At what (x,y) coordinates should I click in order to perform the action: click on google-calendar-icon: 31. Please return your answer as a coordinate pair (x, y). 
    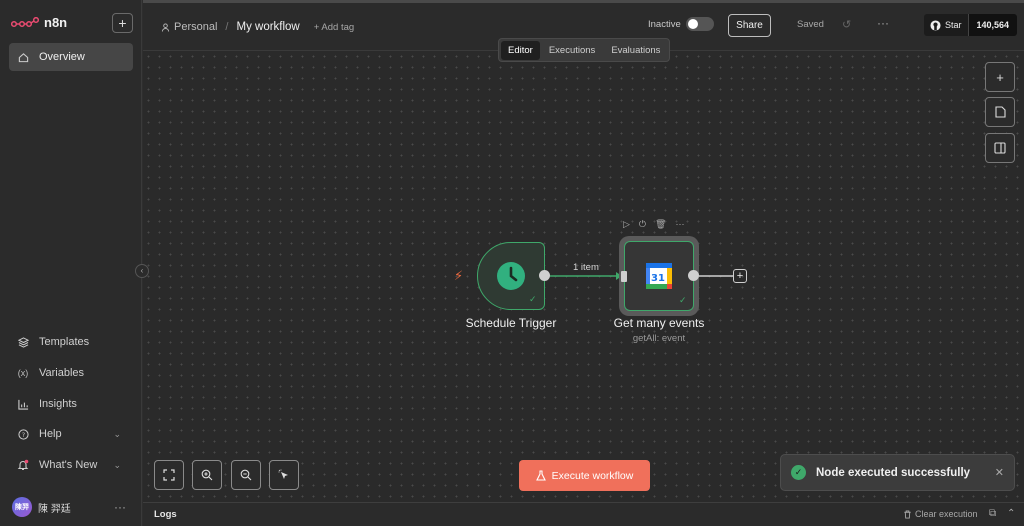
    Looking at the image, I should click on (659, 276).